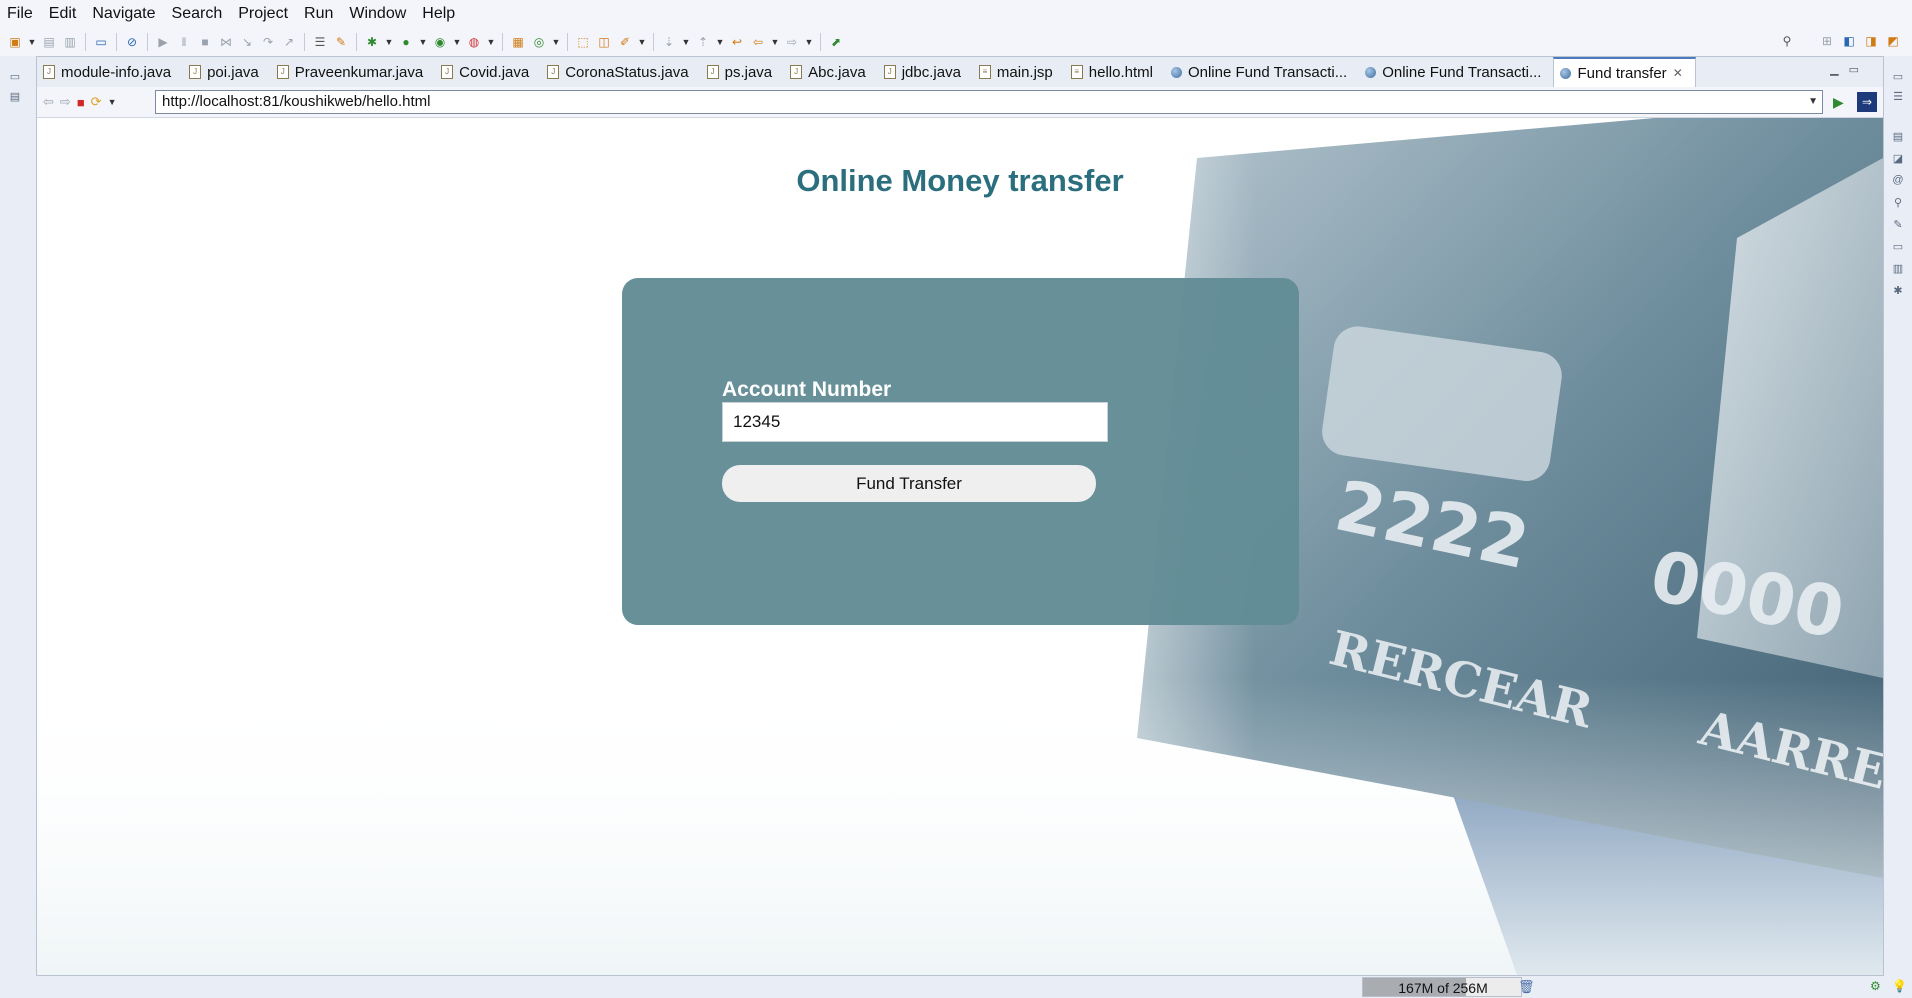 Image resolution: width=1912 pixels, height=998 pixels. Describe the element at coordinates (1787, 41) in the screenshot. I see `search-icon: ⚲` at that location.